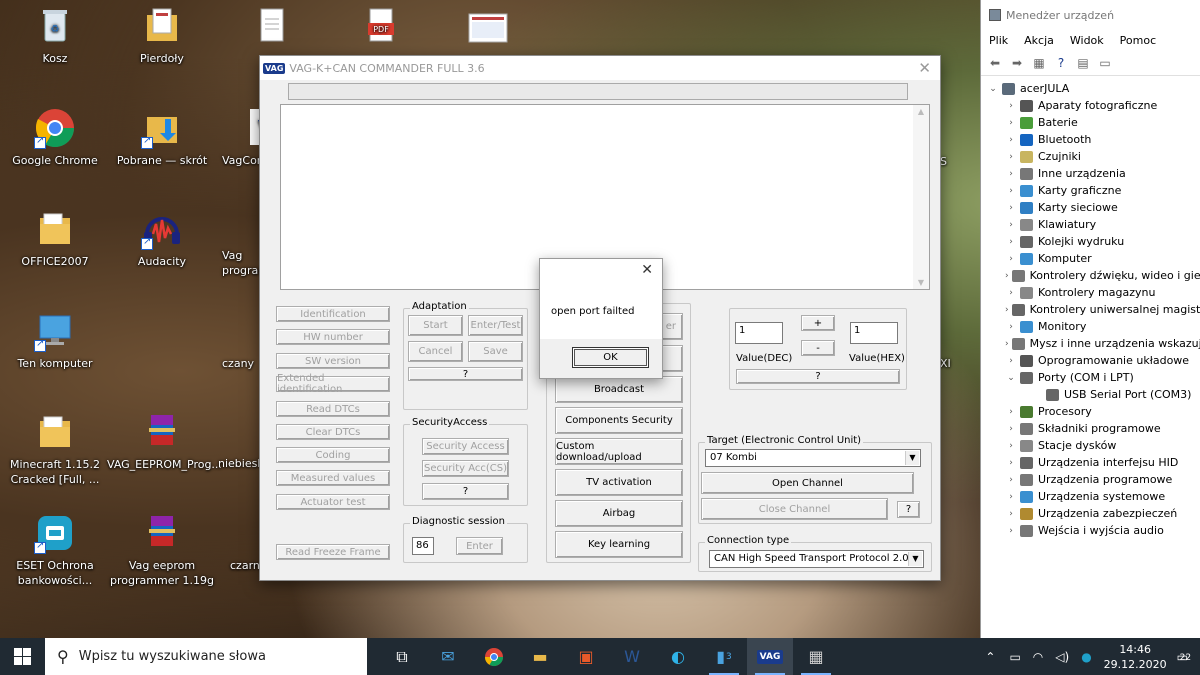 This screenshot has height=675, width=1200. What do you see at coordinates (237, 137) in the screenshot?
I see `desktop-icon-vagcom: V VagCom` at bounding box center [237, 137].